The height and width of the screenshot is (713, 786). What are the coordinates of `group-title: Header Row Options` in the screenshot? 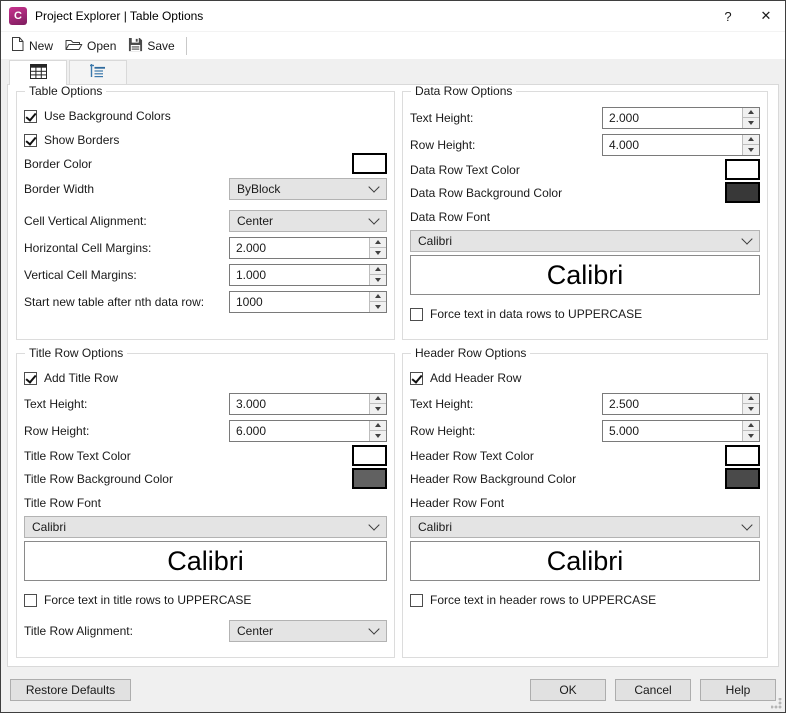 It's located at (471, 353).